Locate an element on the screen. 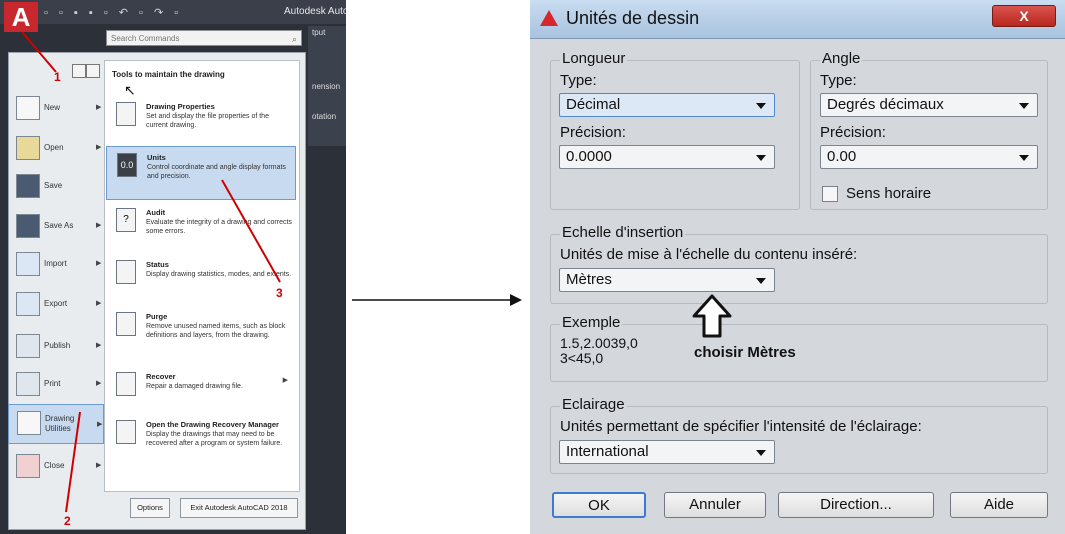 The image size is (1065, 534). angle-precision-value: 0.00 is located at coordinates (842, 156).